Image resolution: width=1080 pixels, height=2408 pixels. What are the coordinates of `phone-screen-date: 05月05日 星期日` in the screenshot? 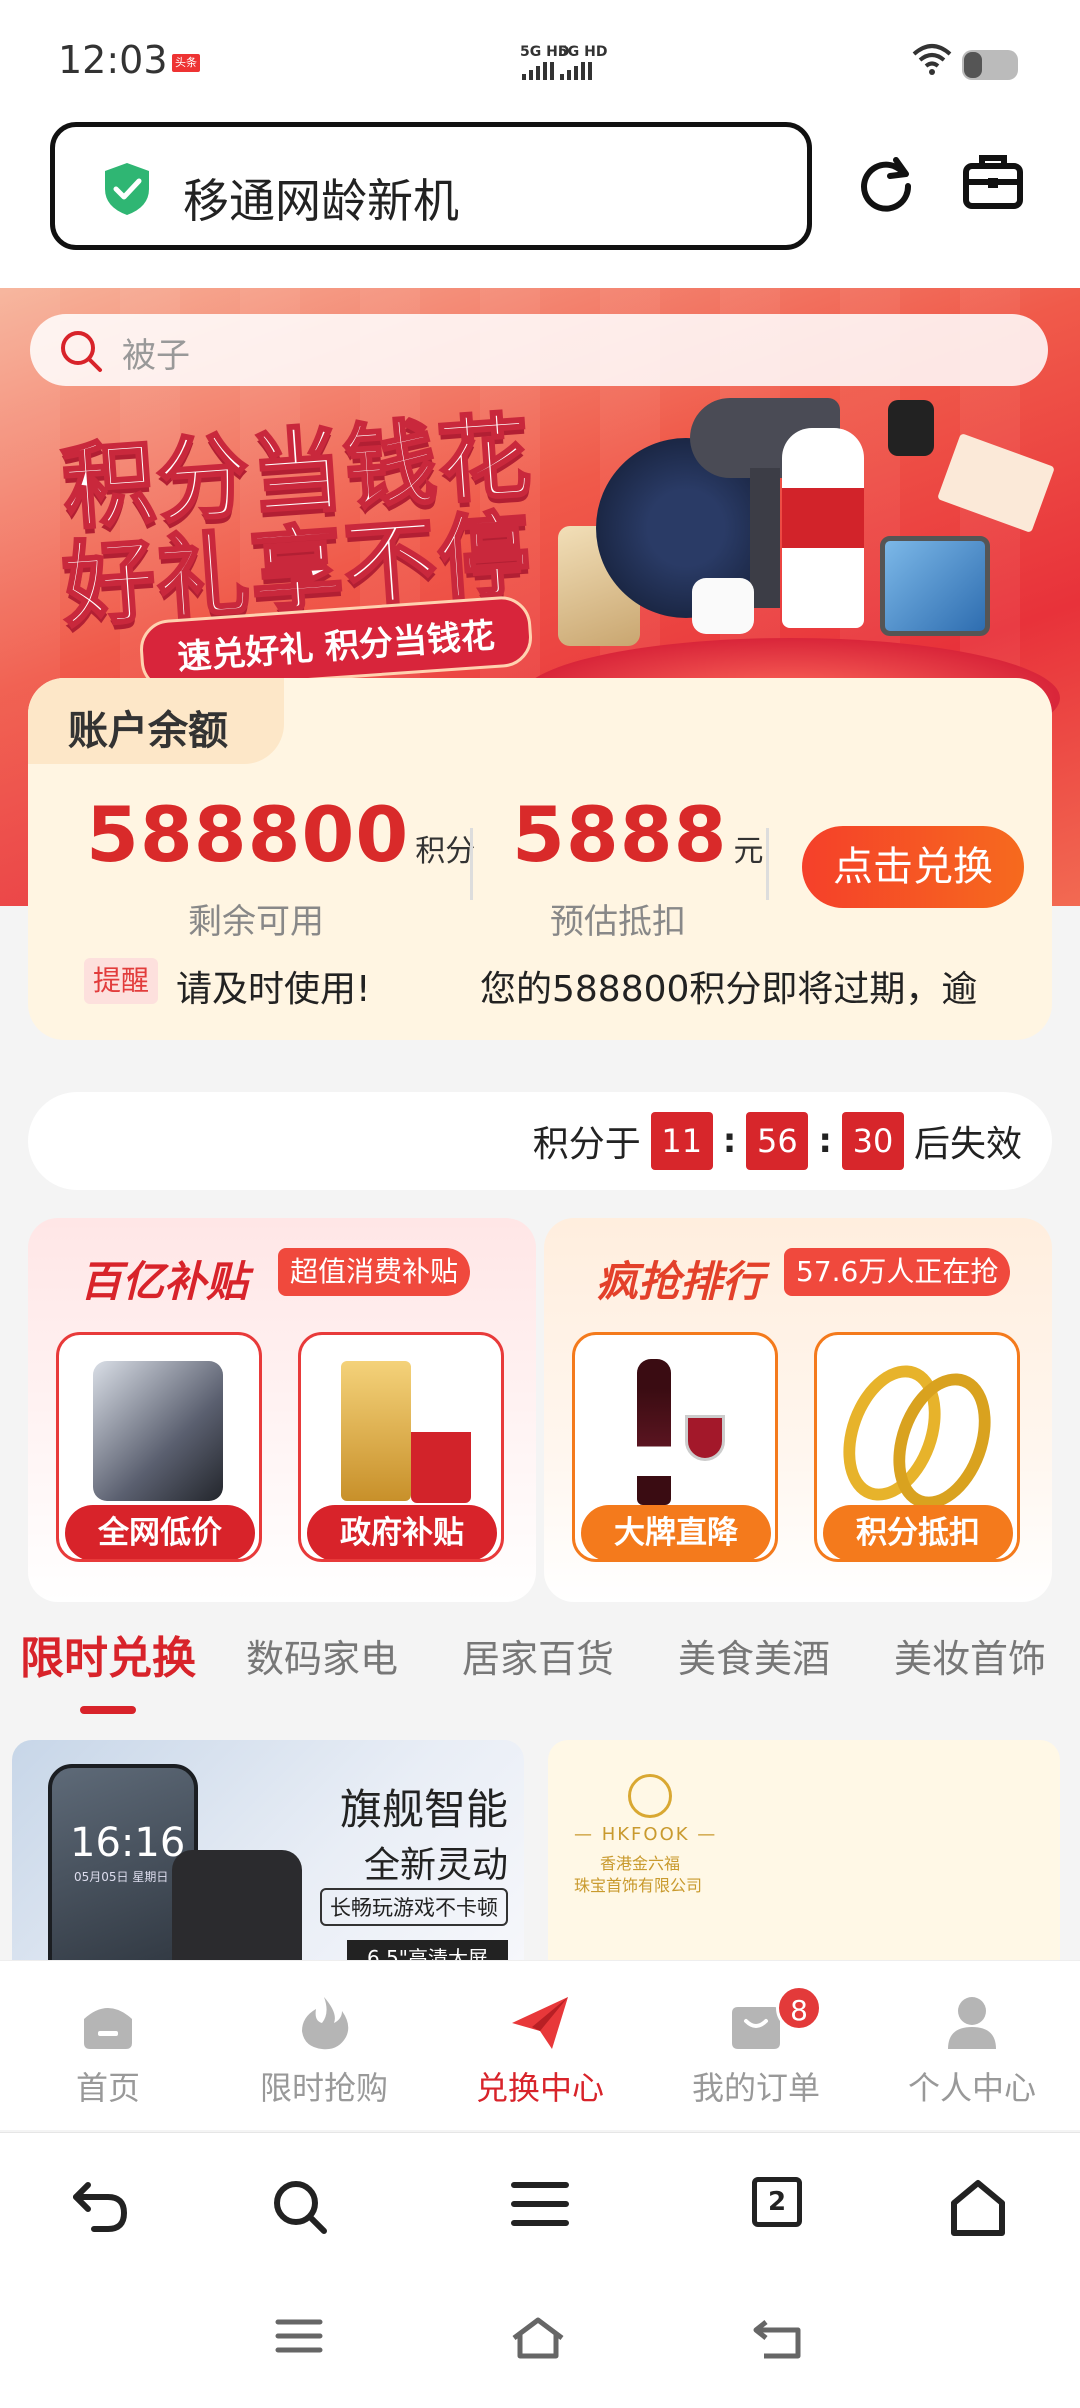 It's located at (121, 1877).